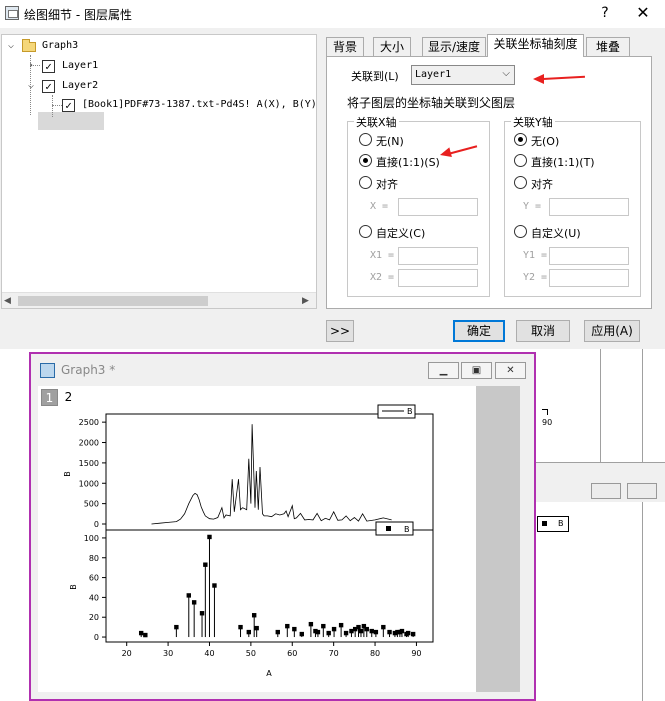 Image resolution: width=665 pixels, height=701 pixels. I want to click on y-direct-radio, so click(520, 160).